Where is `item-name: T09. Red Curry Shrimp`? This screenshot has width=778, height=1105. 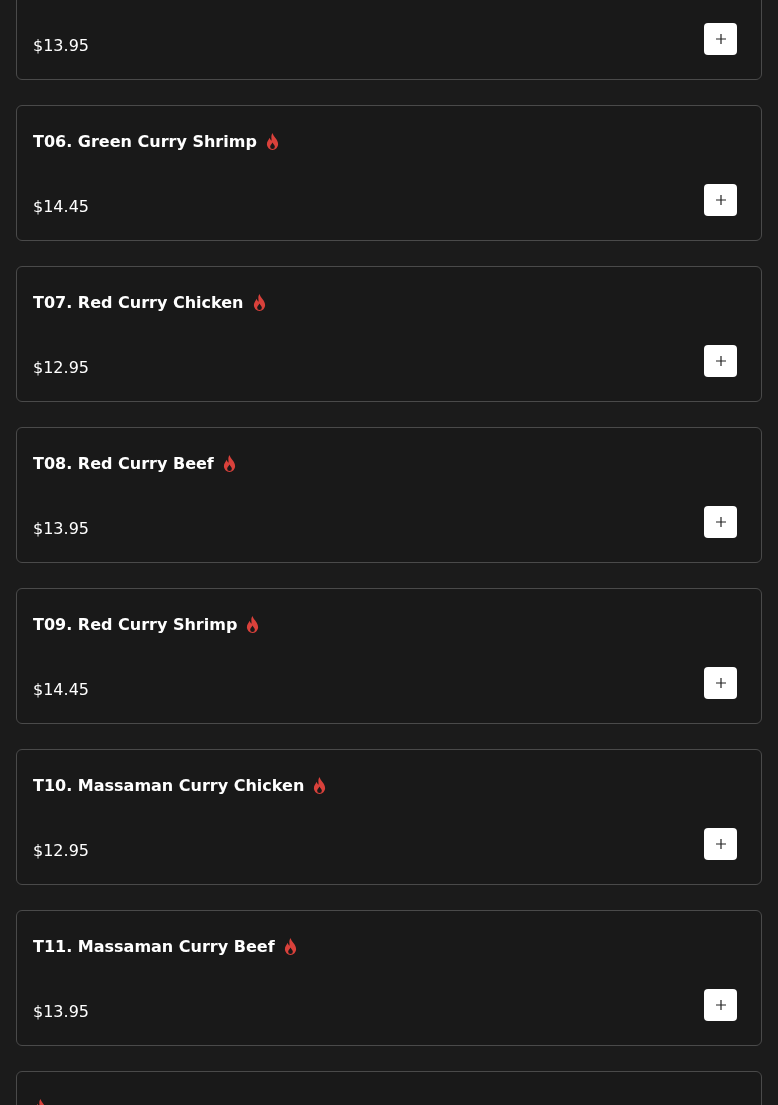 item-name: T09. Red Curry Shrimp is located at coordinates (135, 624).